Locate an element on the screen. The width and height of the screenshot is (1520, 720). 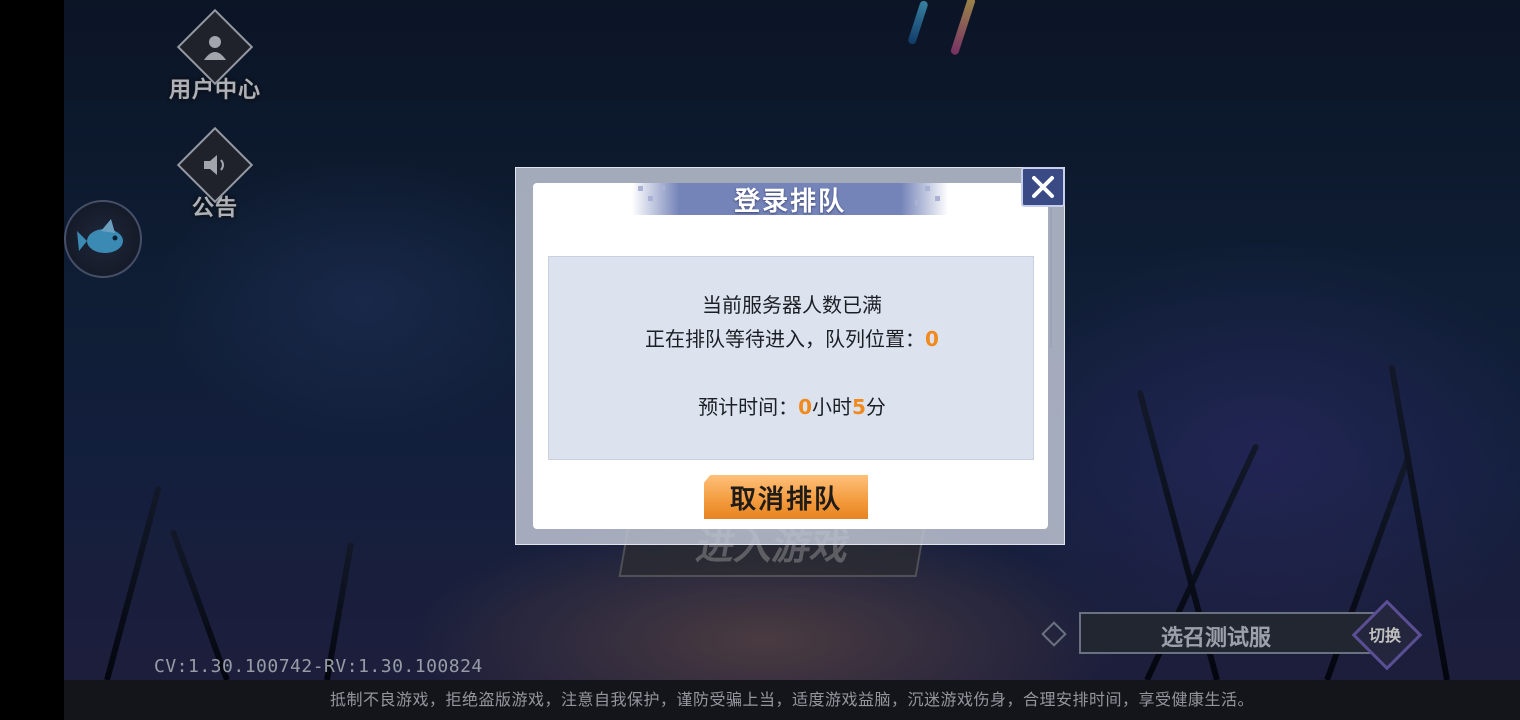
close-icon is located at coordinates (1043, 187).